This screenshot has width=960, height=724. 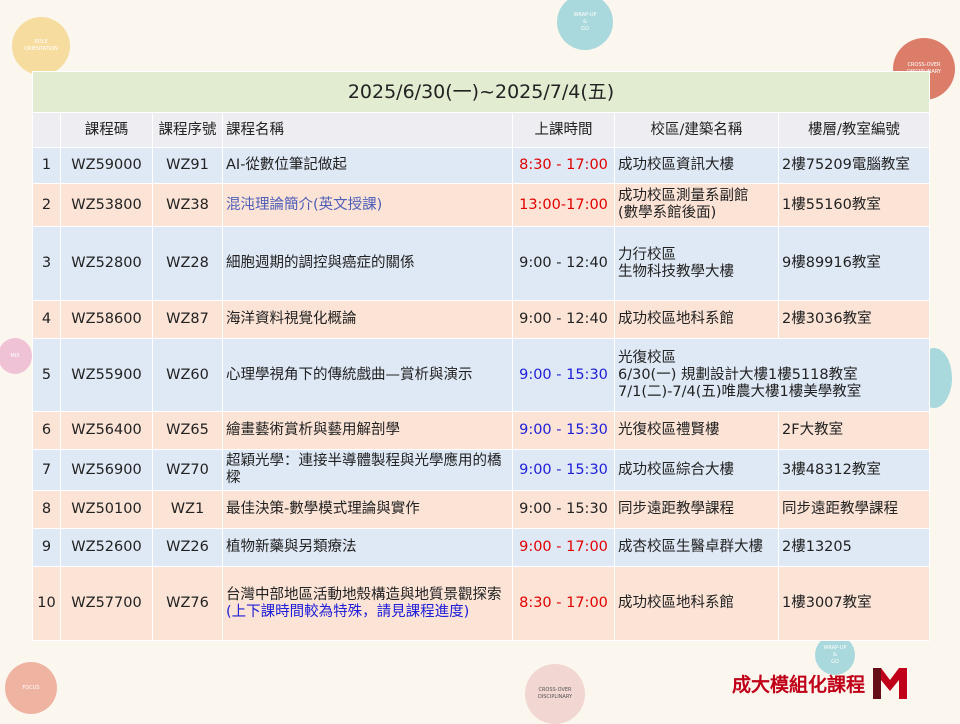 What do you see at coordinates (46, 430) in the screenshot?
I see `row-number: 6` at bounding box center [46, 430].